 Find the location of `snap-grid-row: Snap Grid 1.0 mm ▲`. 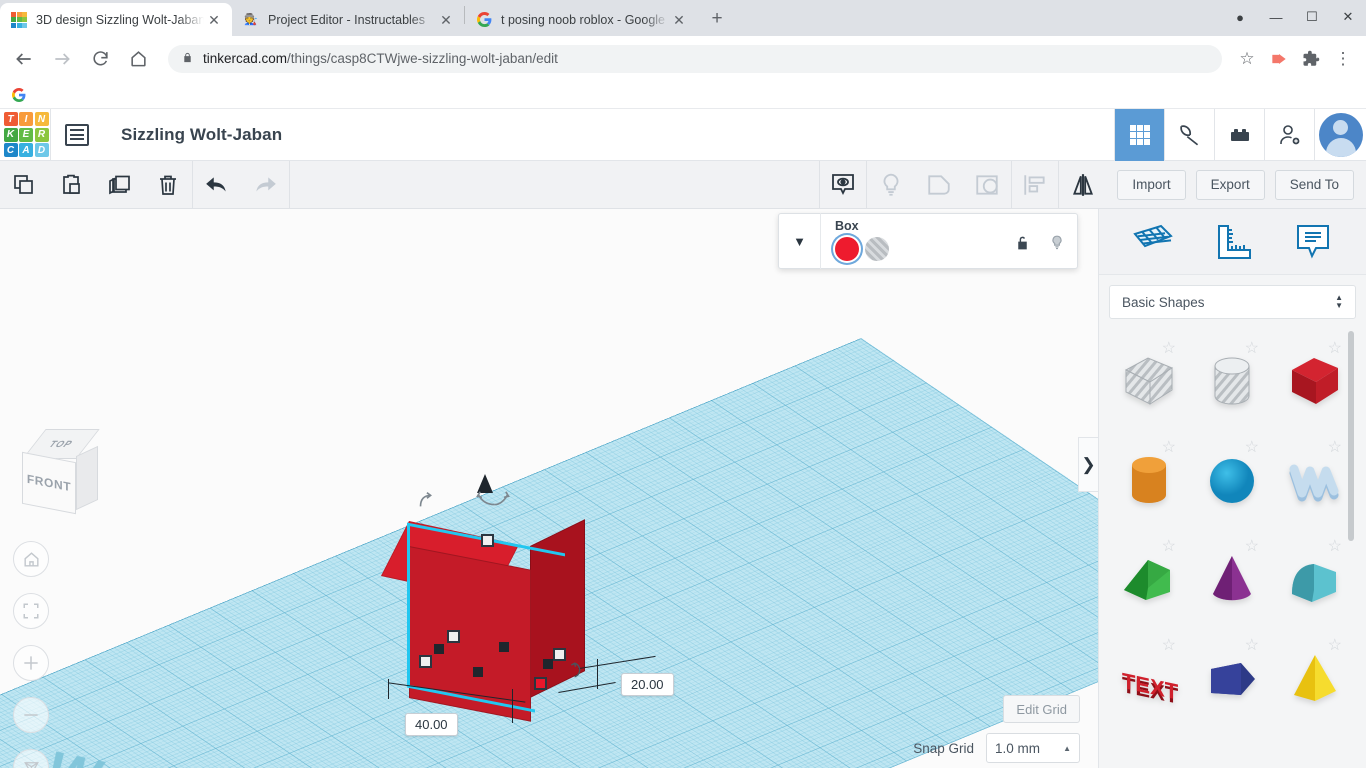

snap-grid-row: Snap Grid 1.0 mm ▲ is located at coordinates (996, 748).